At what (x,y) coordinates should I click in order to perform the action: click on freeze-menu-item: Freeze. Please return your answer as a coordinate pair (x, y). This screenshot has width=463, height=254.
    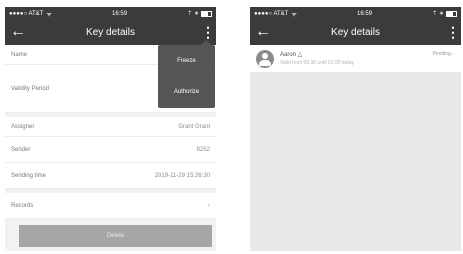
    Looking at the image, I should click on (186, 60).